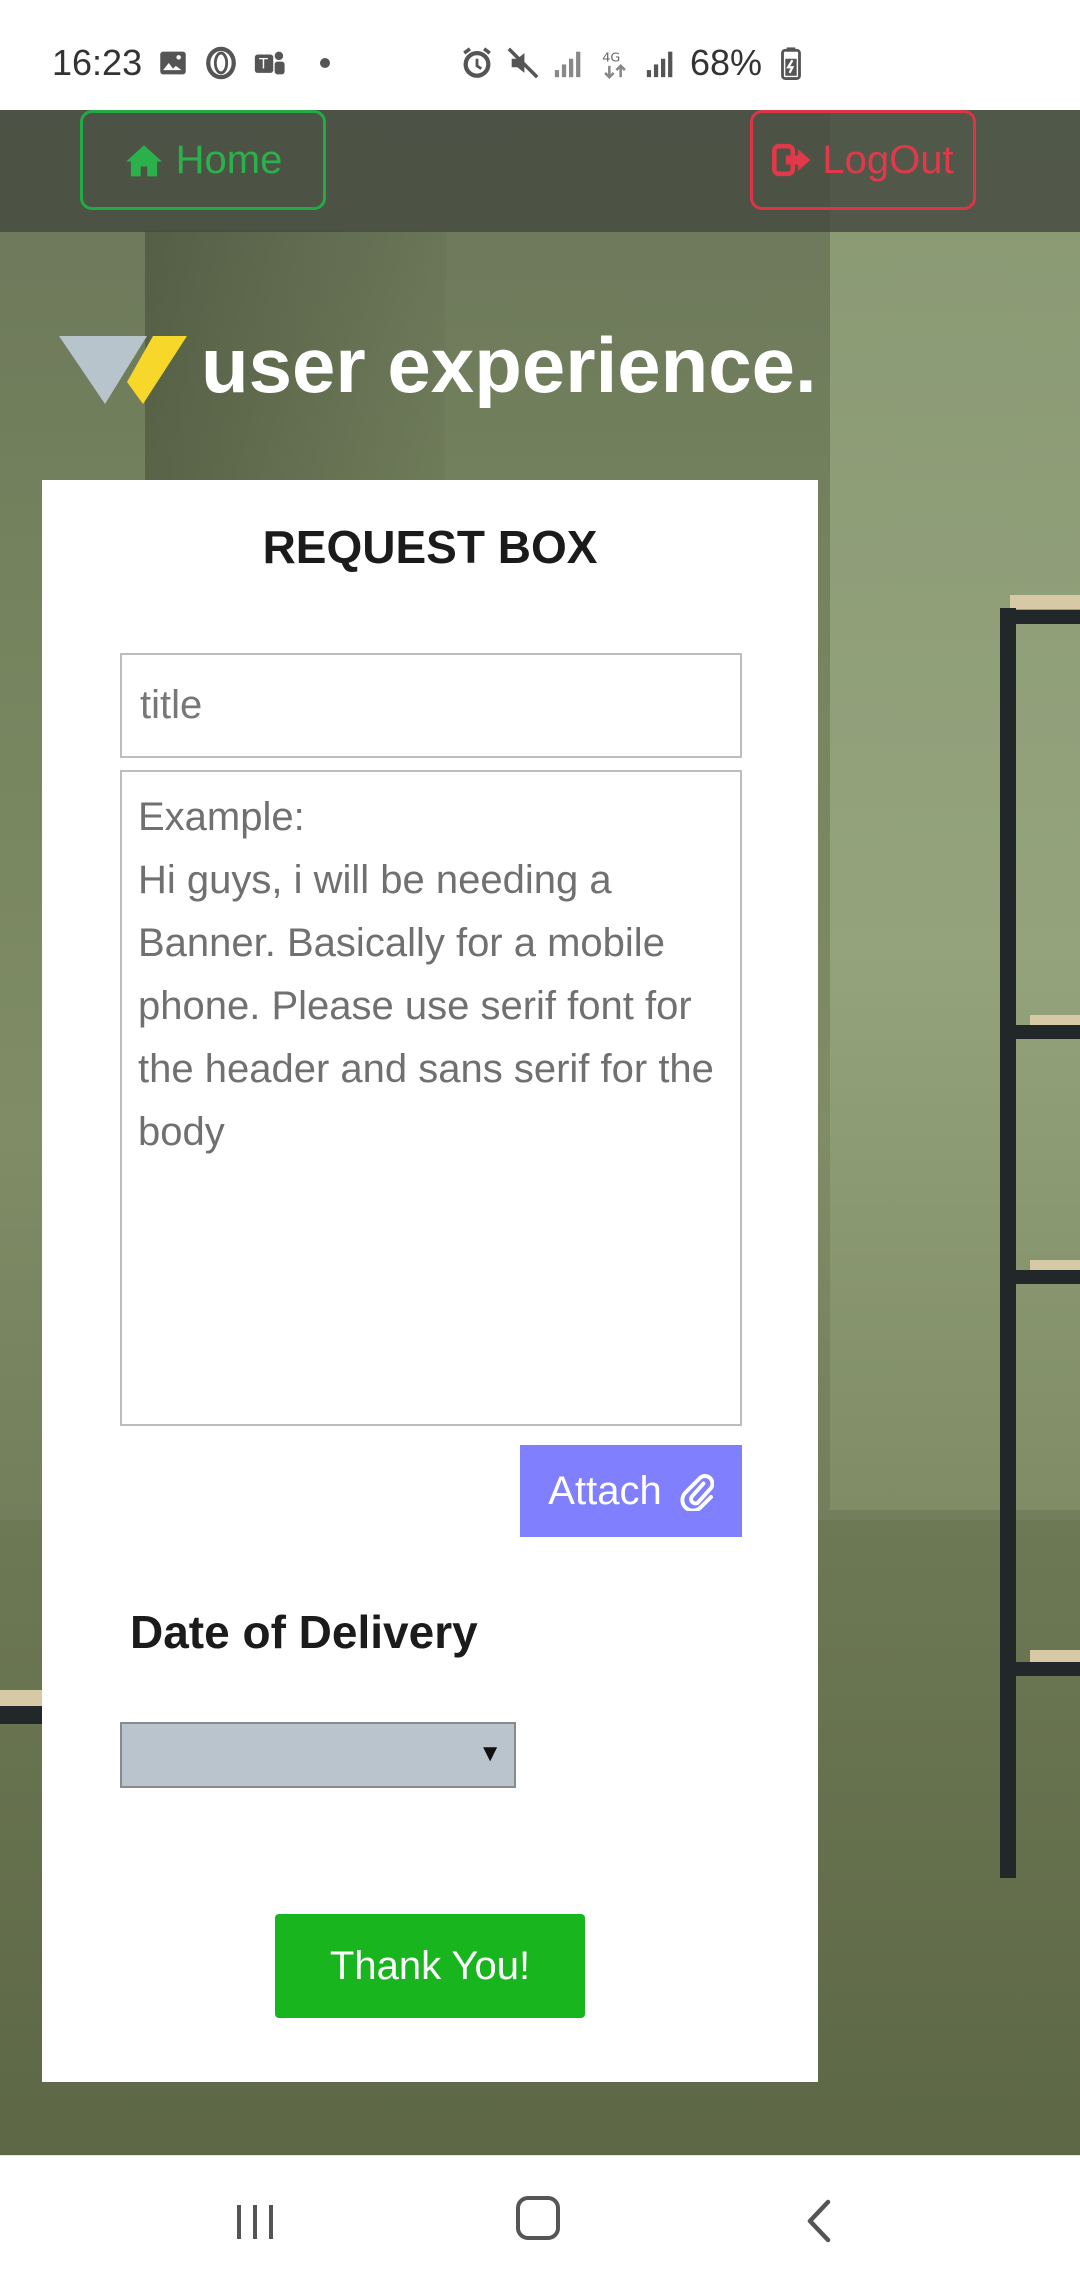 The width and height of the screenshot is (1080, 2280). Describe the element at coordinates (269, 63) in the screenshot. I see `teams-icon: T` at that location.